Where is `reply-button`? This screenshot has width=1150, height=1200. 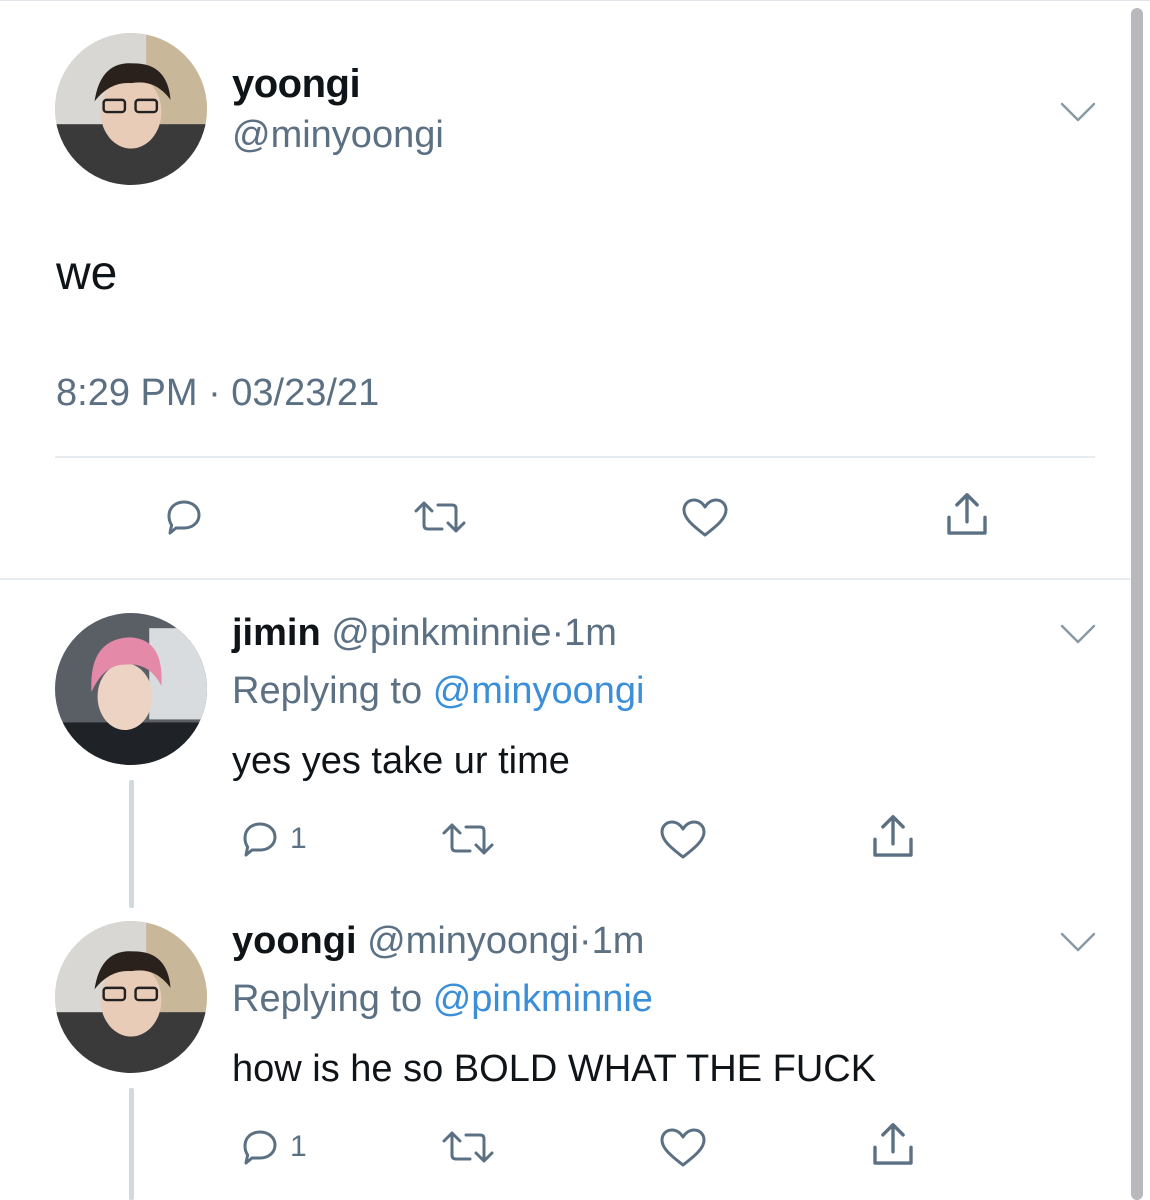 reply-button is located at coordinates (184, 517).